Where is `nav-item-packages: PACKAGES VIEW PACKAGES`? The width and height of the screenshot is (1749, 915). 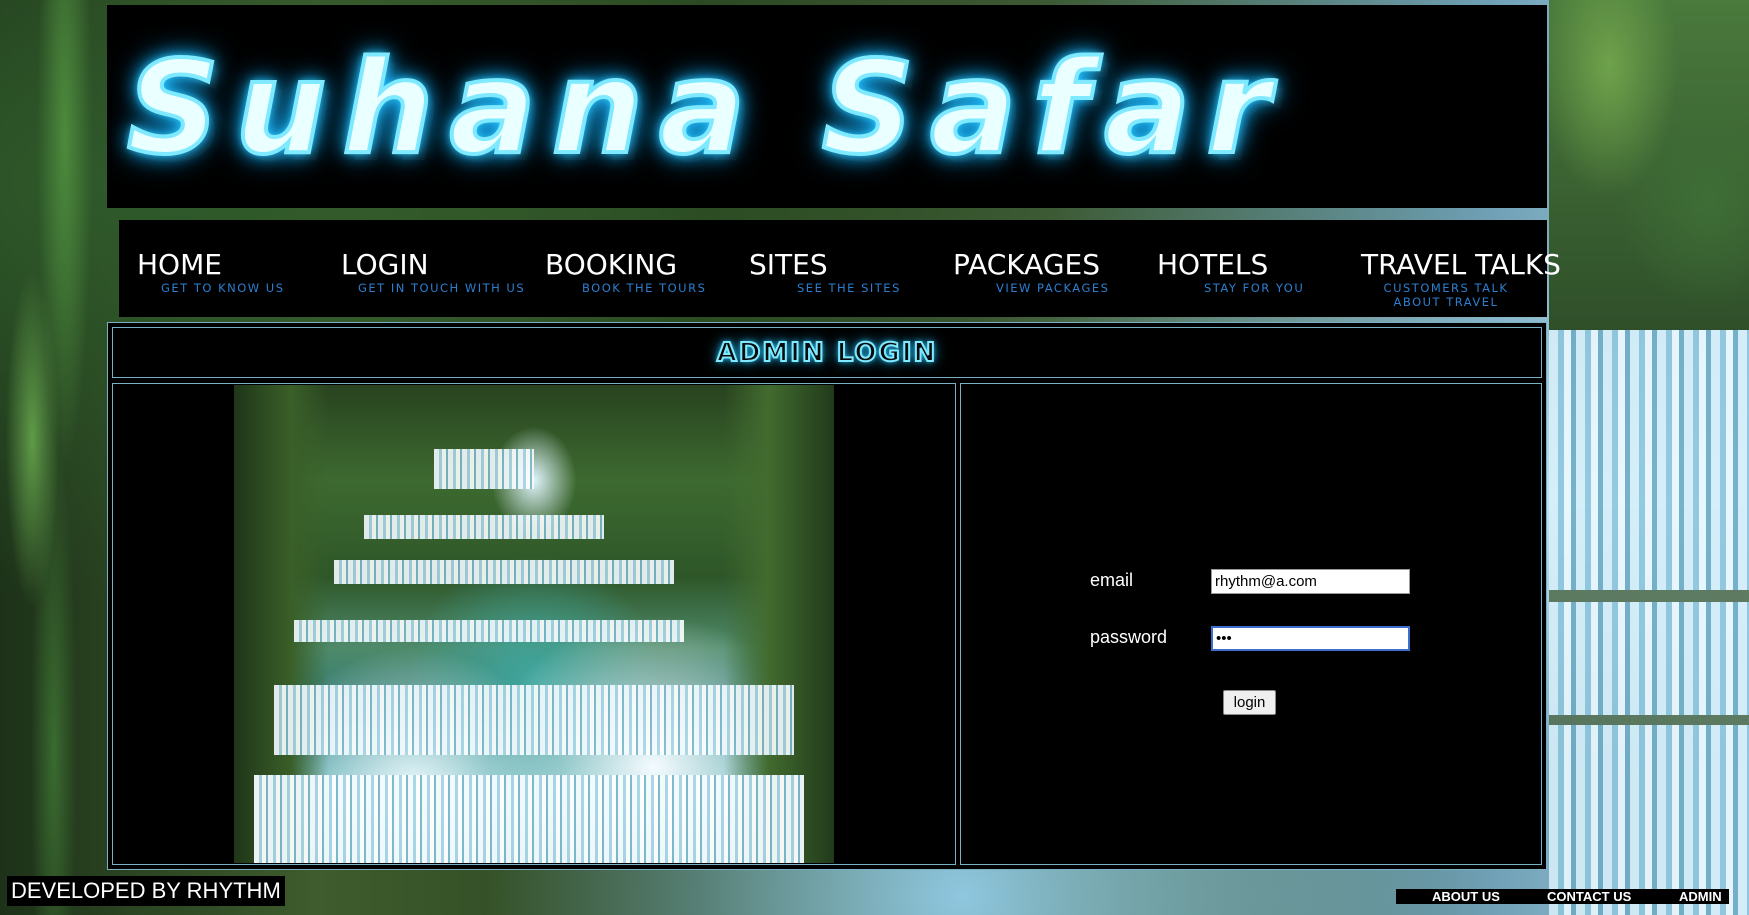 nav-item-packages: PACKAGES VIEW PACKAGES is located at coordinates (1031, 273).